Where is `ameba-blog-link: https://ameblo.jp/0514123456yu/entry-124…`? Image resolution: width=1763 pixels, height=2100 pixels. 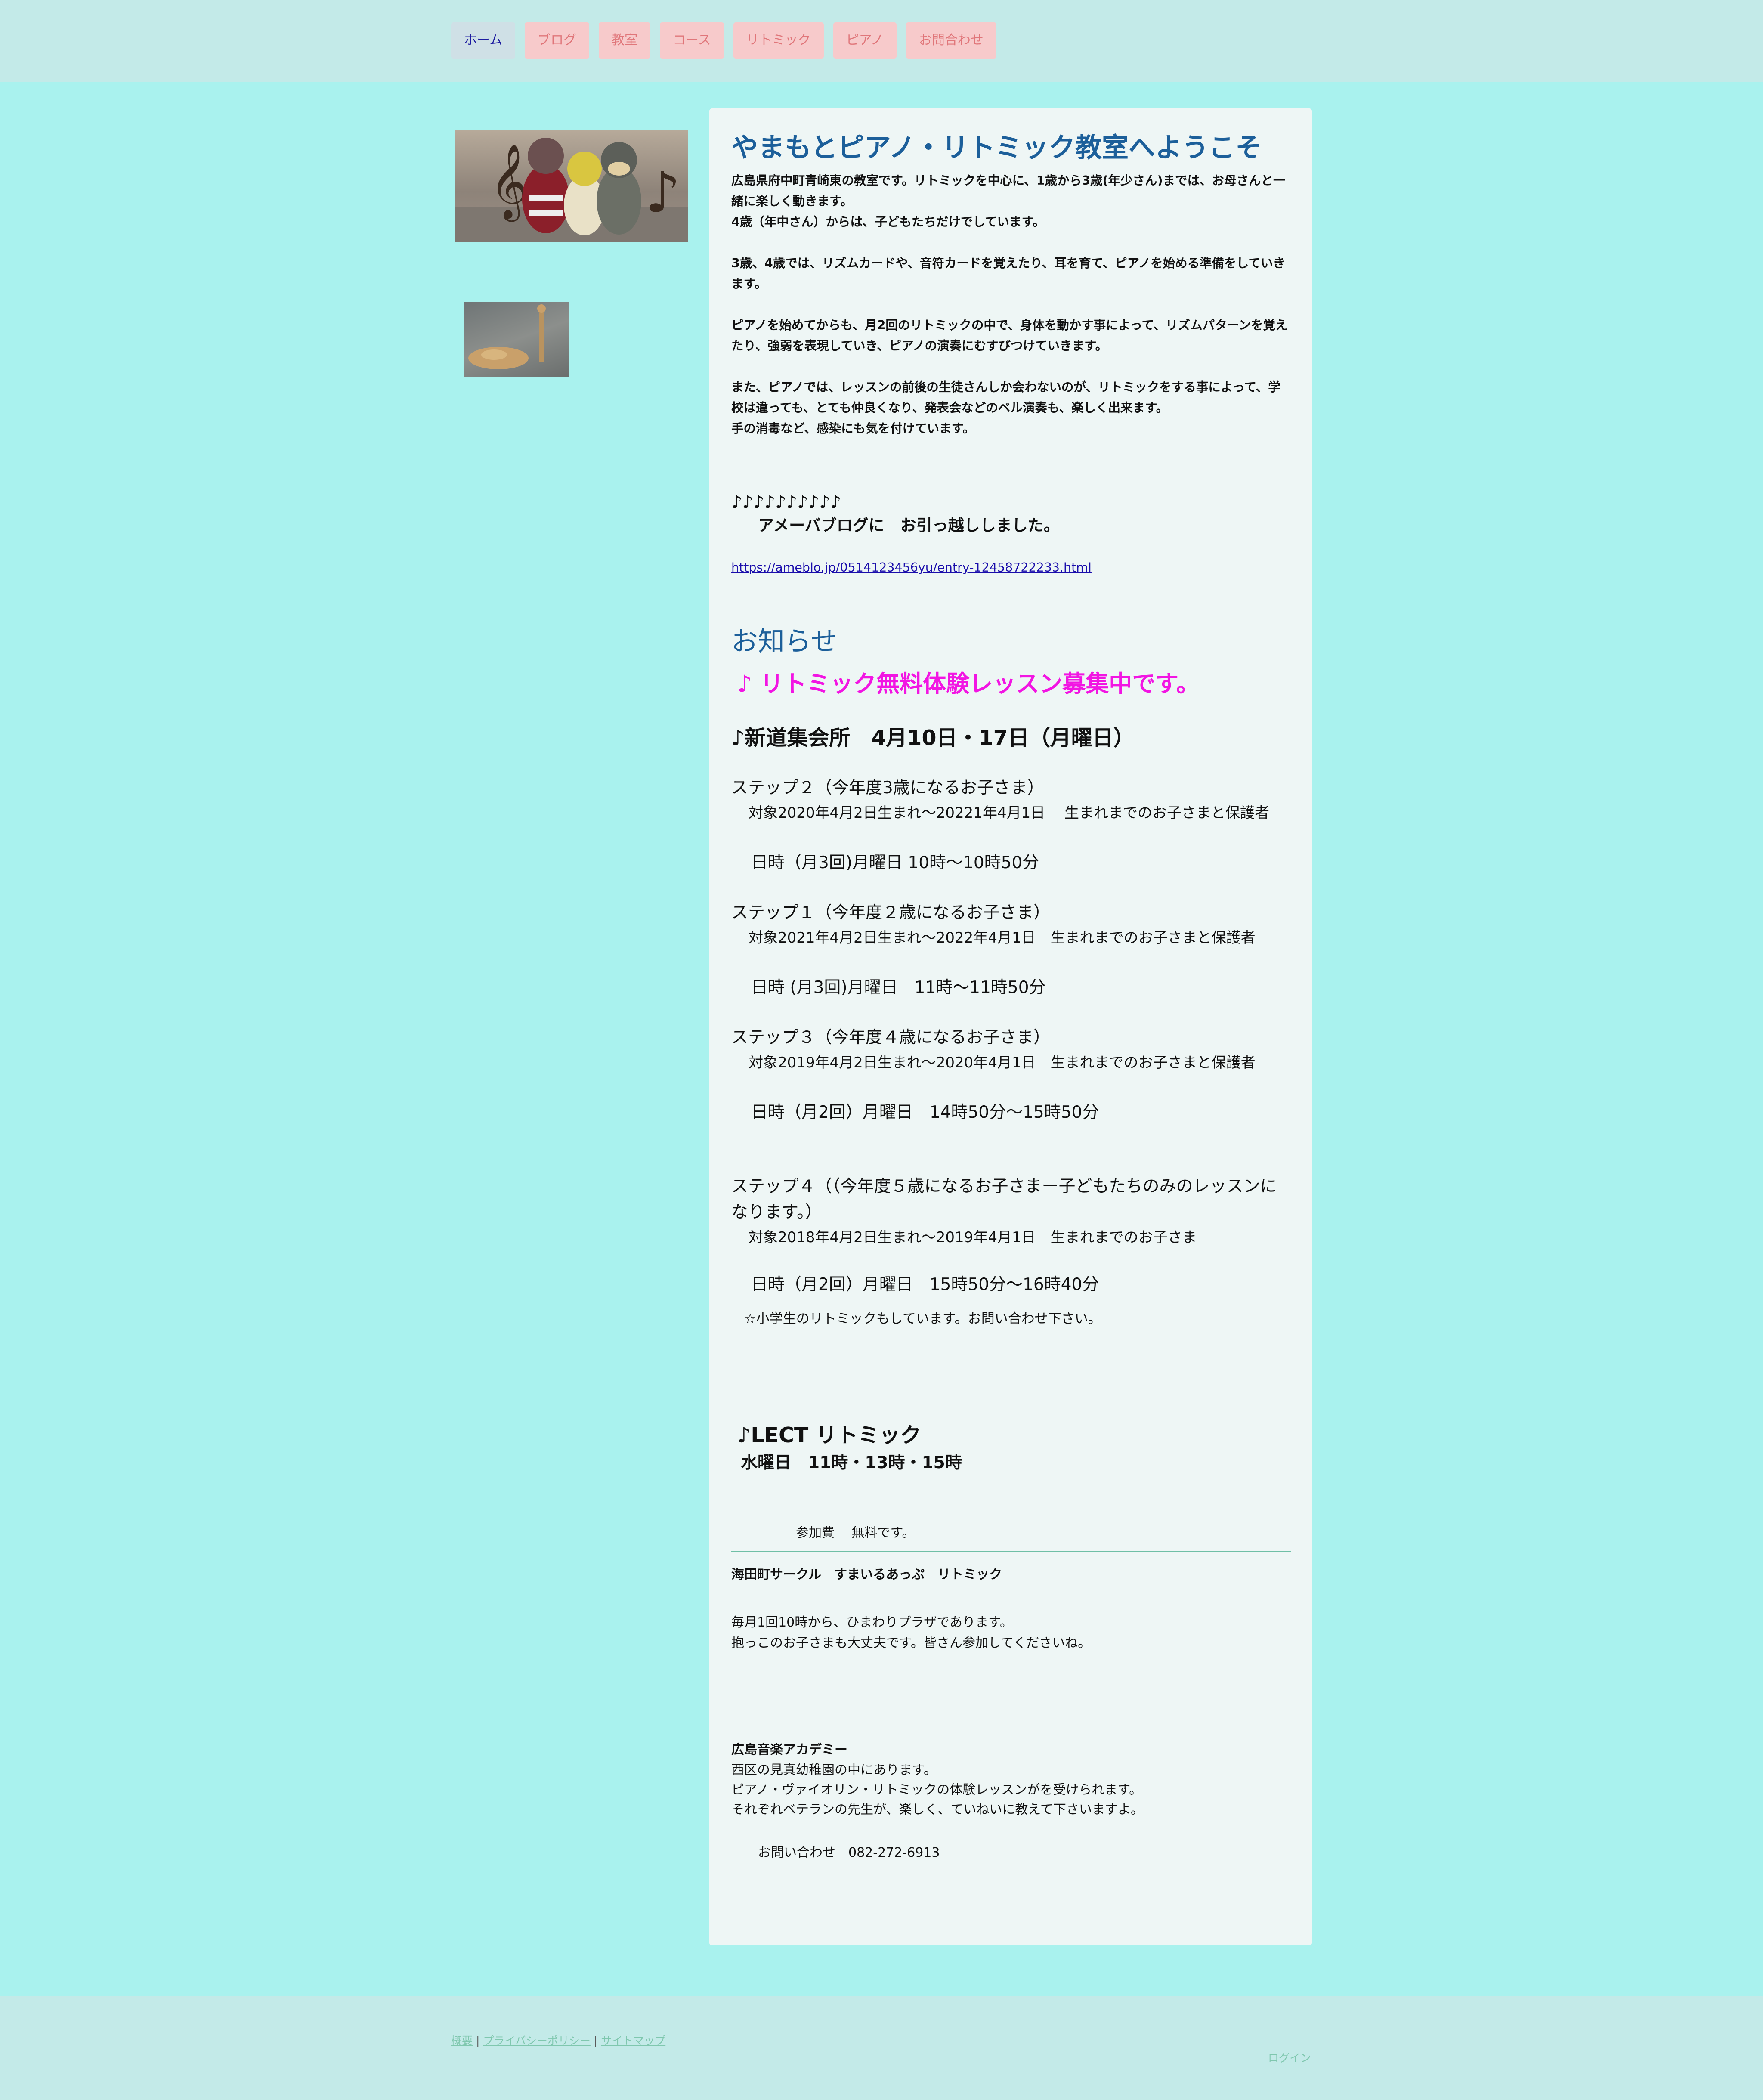 ameba-blog-link: https://ameblo.jp/0514123456yu/entry-124… is located at coordinates (912, 567).